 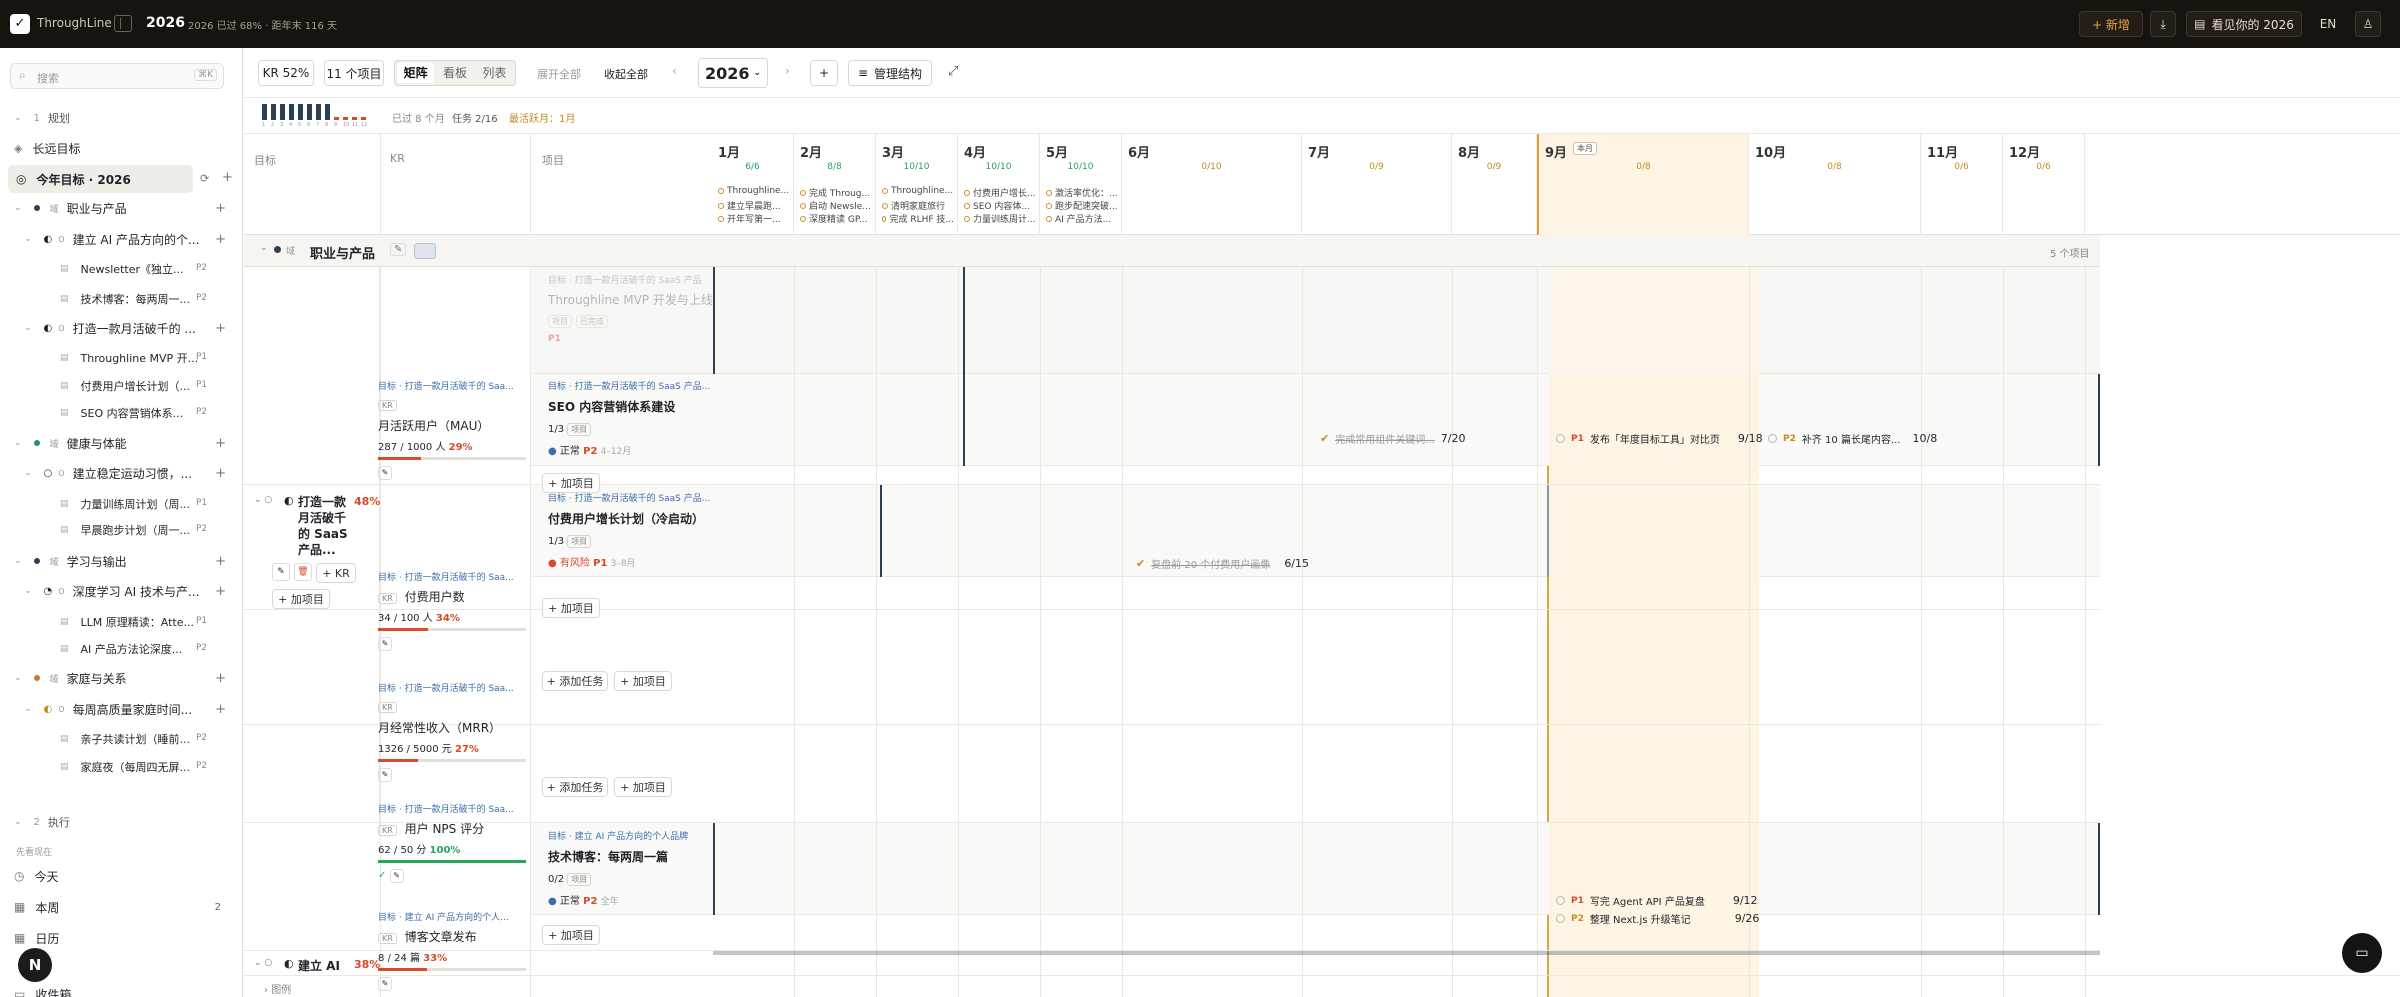 I want to click on month-column-7: 7月 0/9, so click(x=1377, y=184).